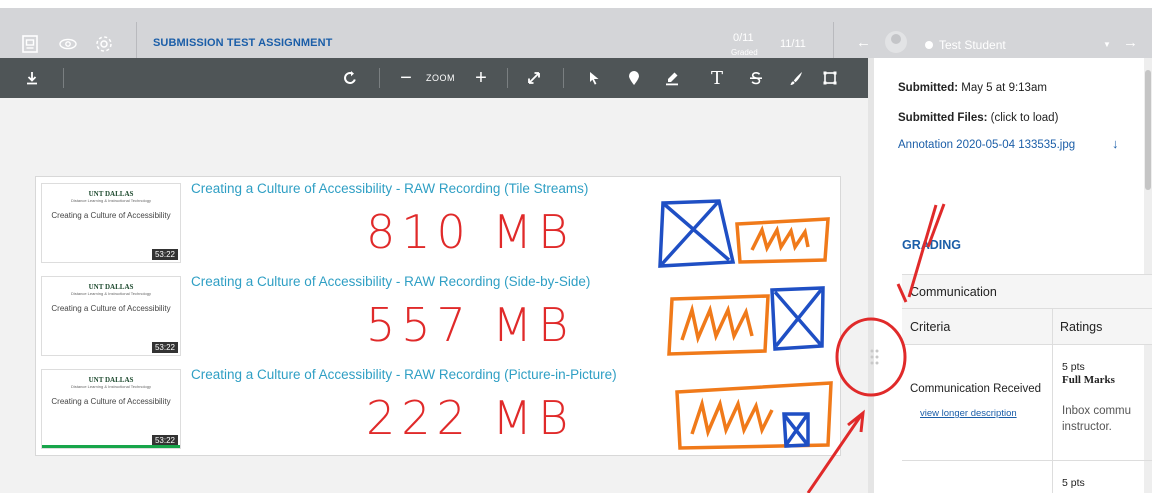 This screenshot has height=493, width=1152. Describe the element at coordinates (976, 389) in the screenshot. I see `criterion-name: Communication Received` at that location.